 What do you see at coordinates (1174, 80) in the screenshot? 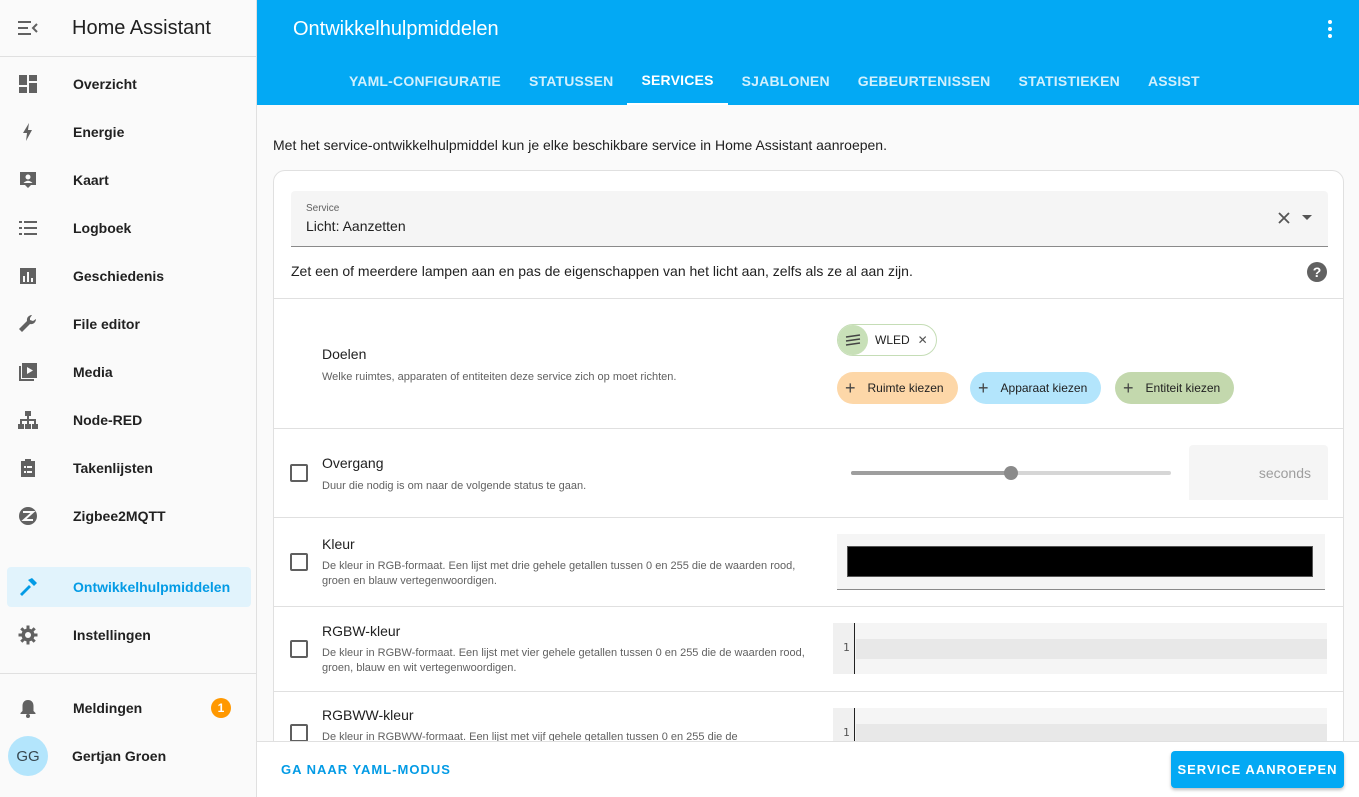
I see `tab-assist: ASSIST` at bounding box center [1174, 80].